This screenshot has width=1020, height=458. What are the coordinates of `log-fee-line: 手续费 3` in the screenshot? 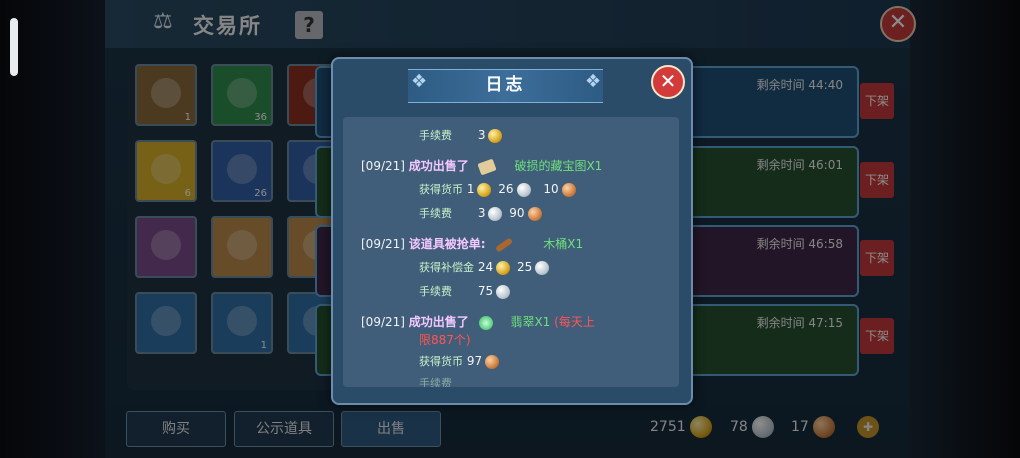 It's located at (462, 135).